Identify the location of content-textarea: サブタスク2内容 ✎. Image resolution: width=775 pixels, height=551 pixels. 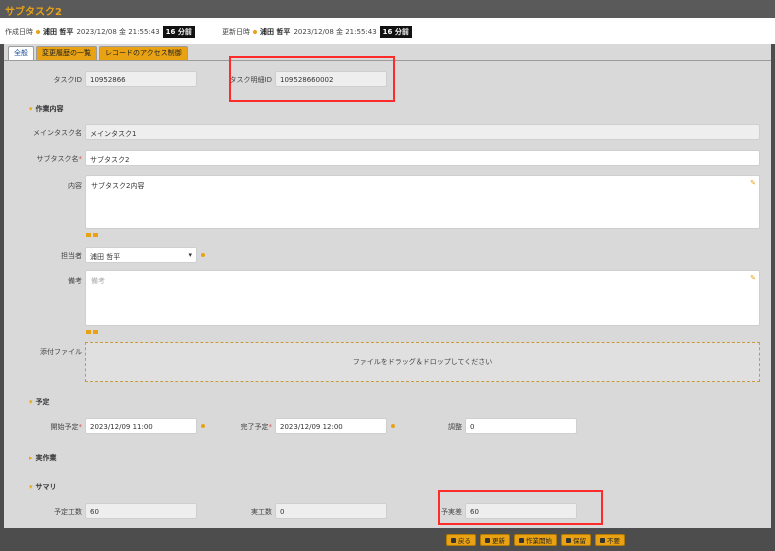
(422, 202).